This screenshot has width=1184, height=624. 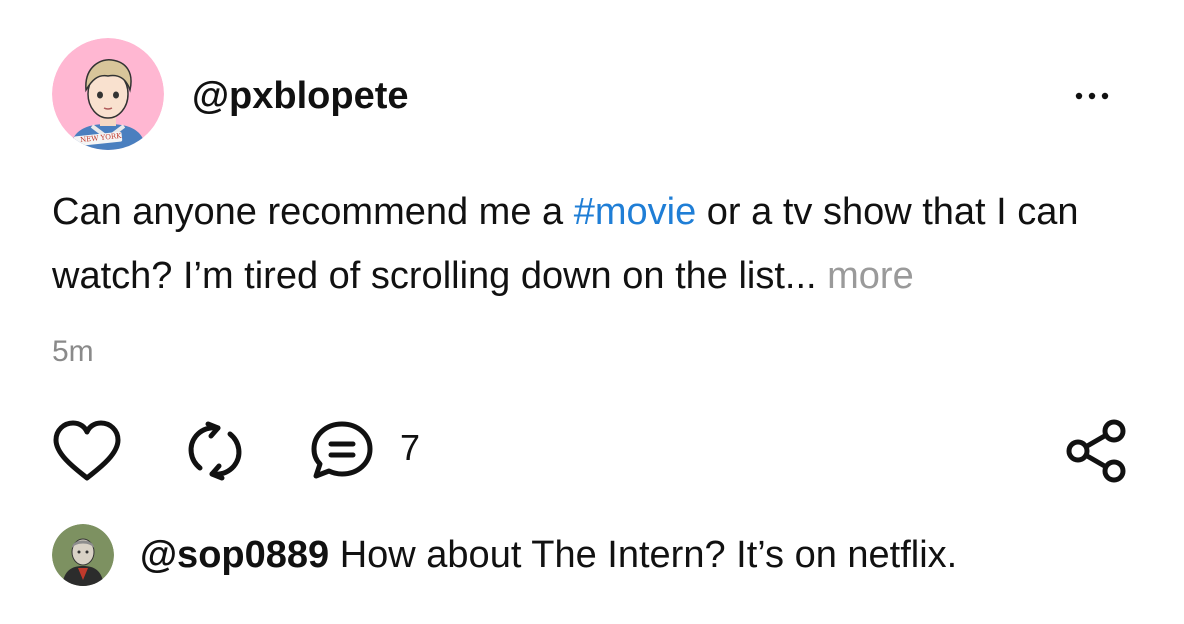 I want to click on reply-username: @sop0889, so click(x=234, y=555).